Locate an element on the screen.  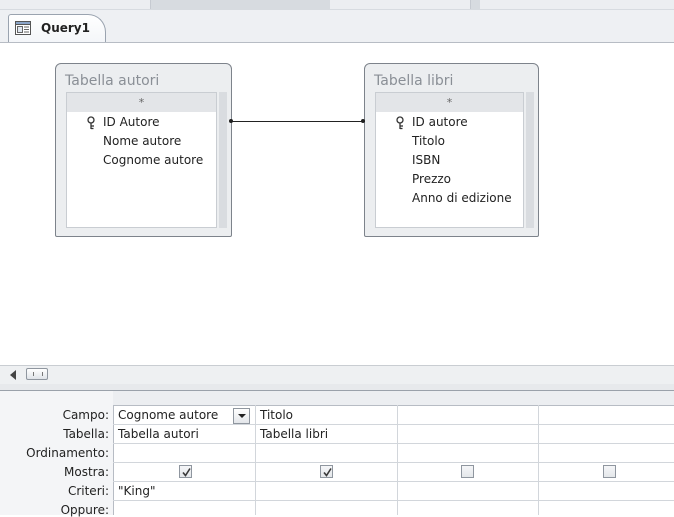
horizontal-scrollbar is located at coordinates (337, 375).